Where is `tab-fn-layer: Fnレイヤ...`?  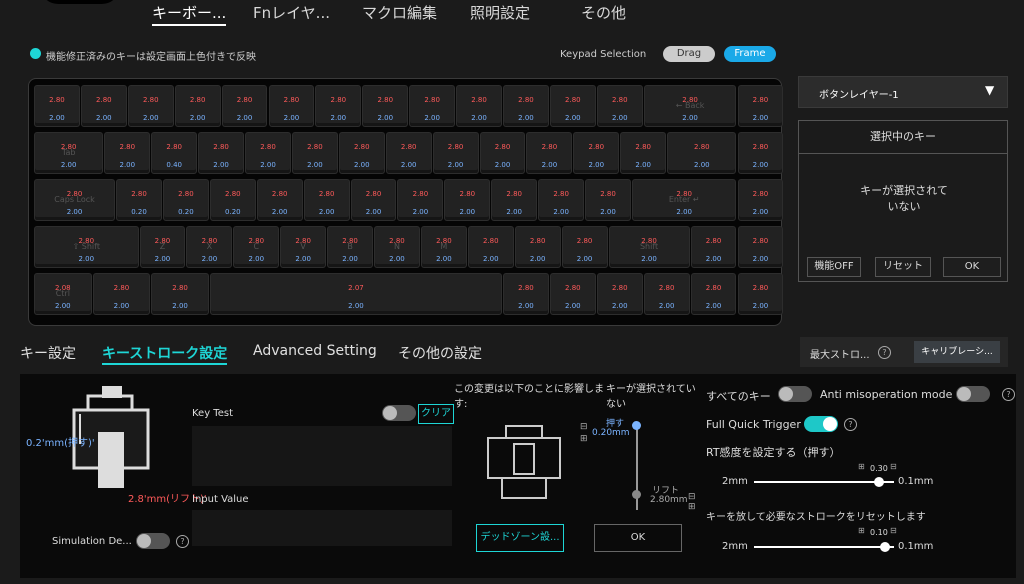 tab-fn-layer: Fnレイヤ... is located at coordinates (291, 12).